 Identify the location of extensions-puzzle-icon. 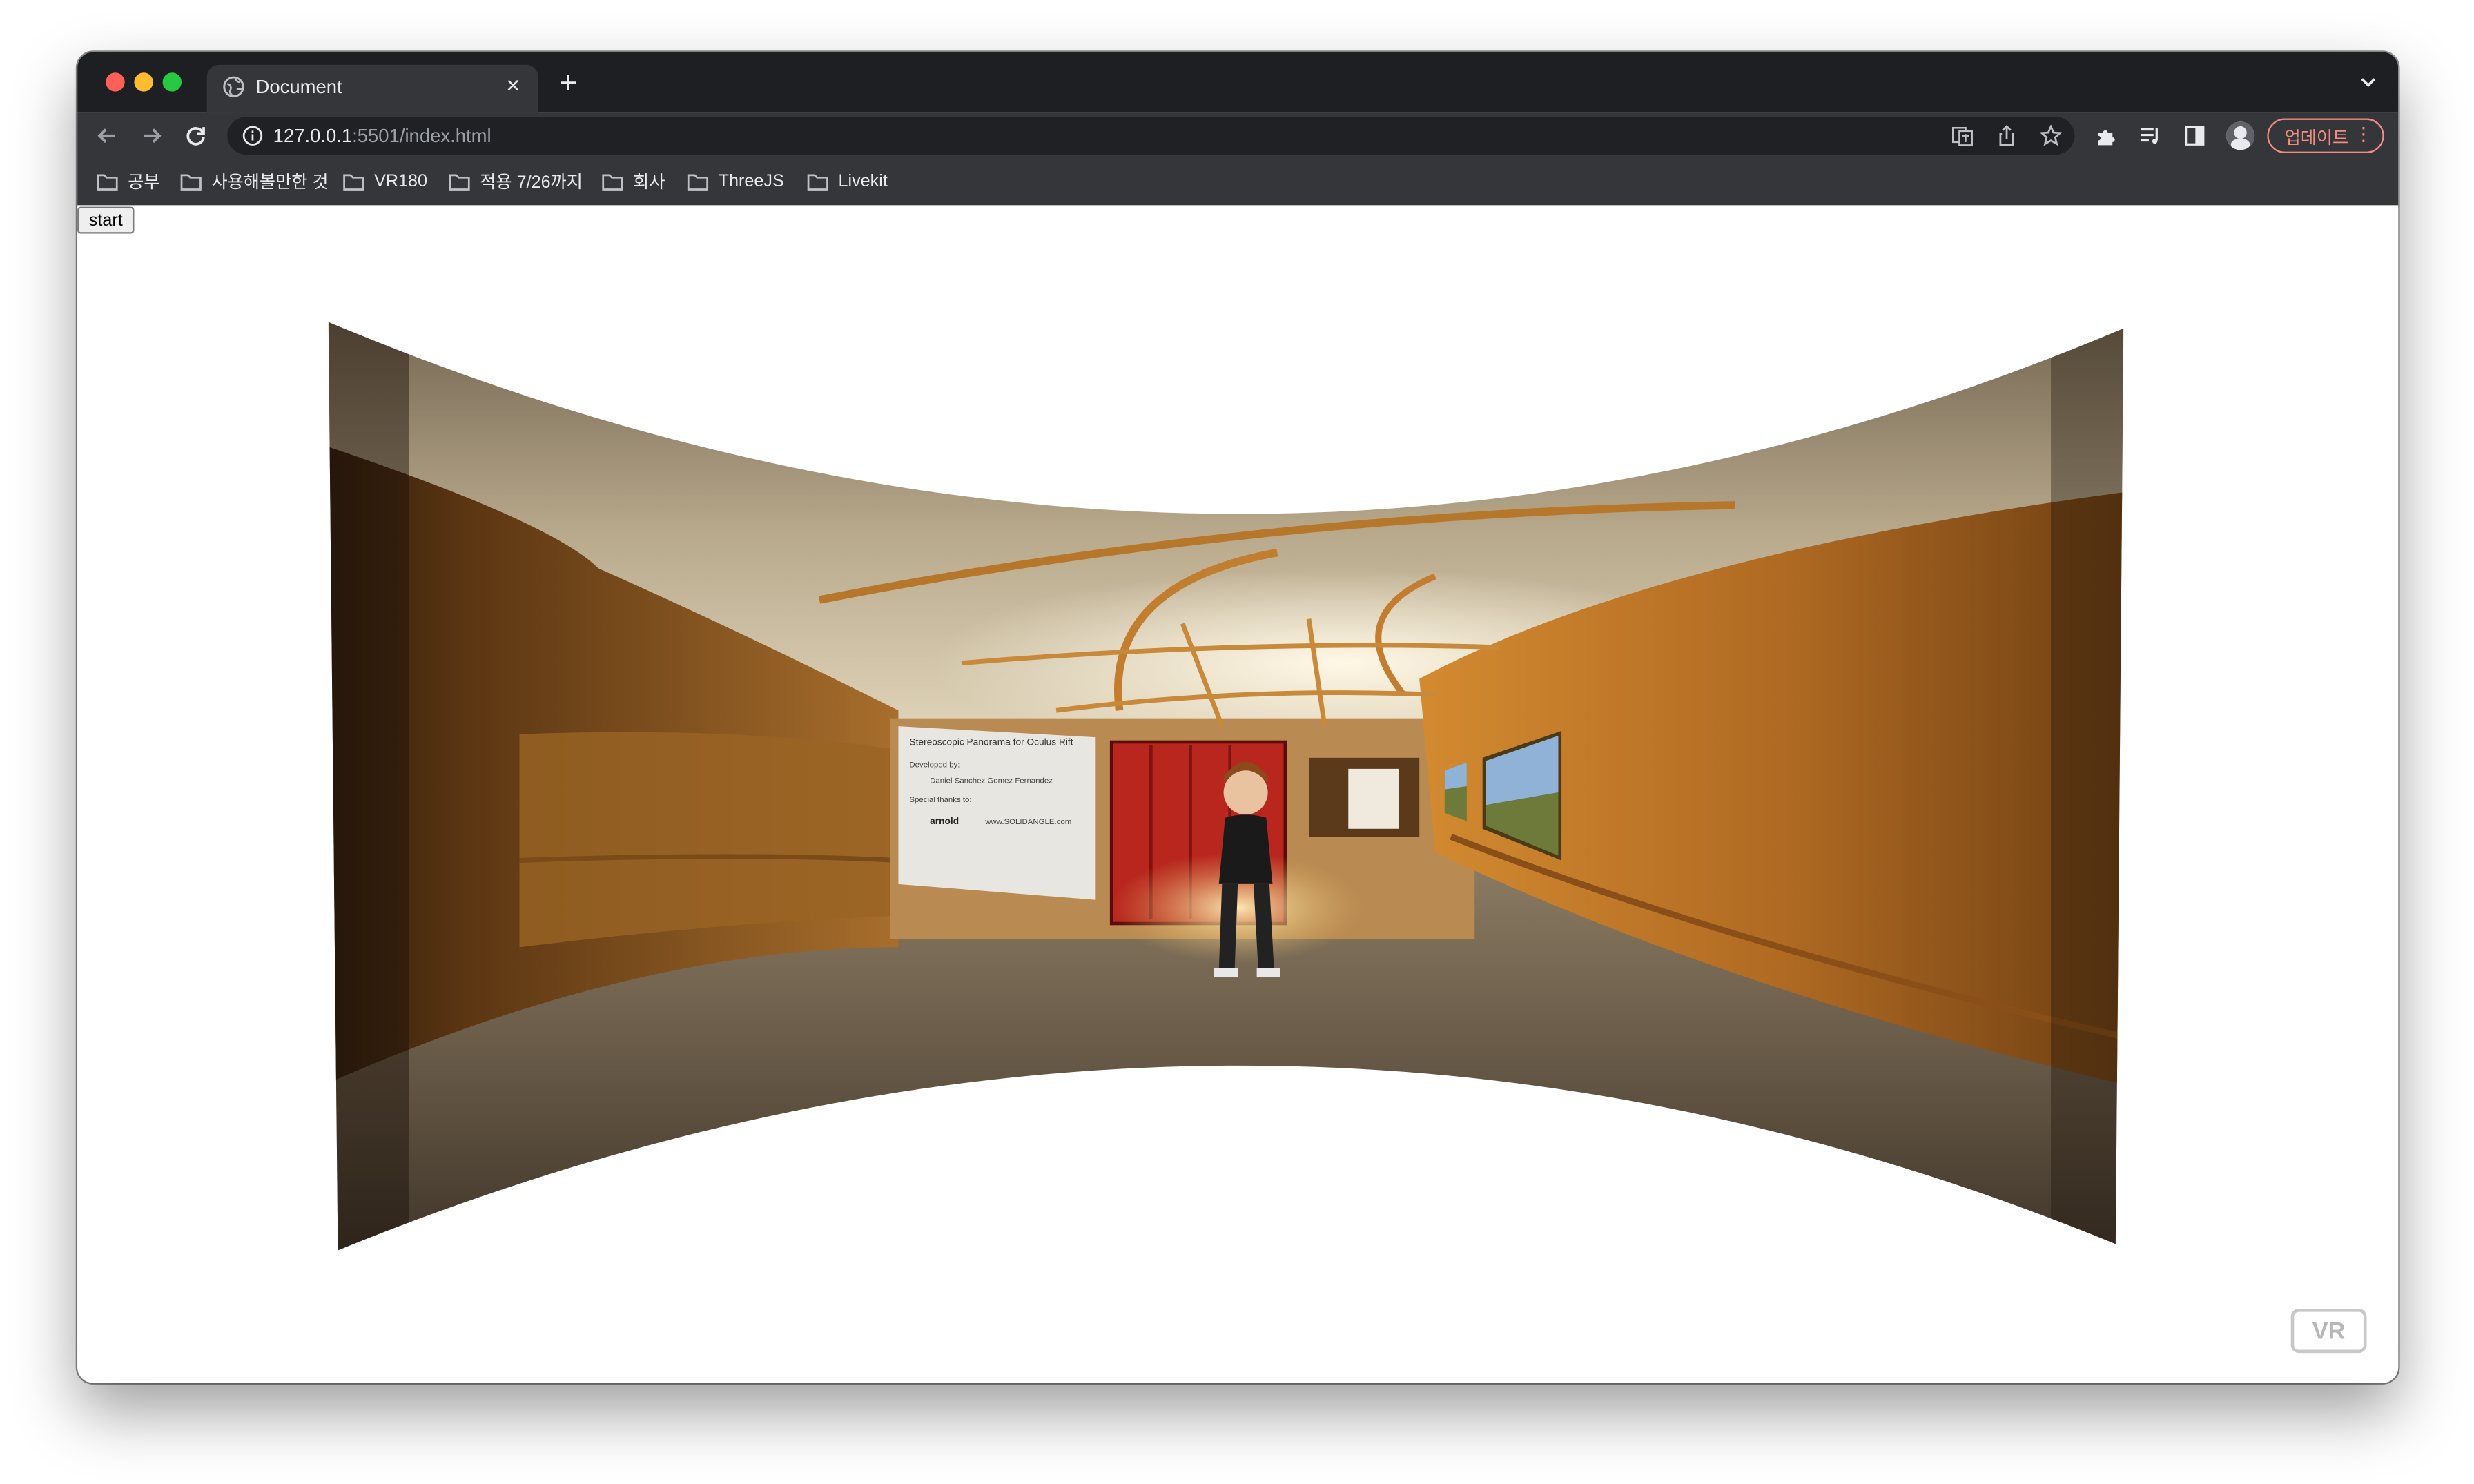
(2106, 136).